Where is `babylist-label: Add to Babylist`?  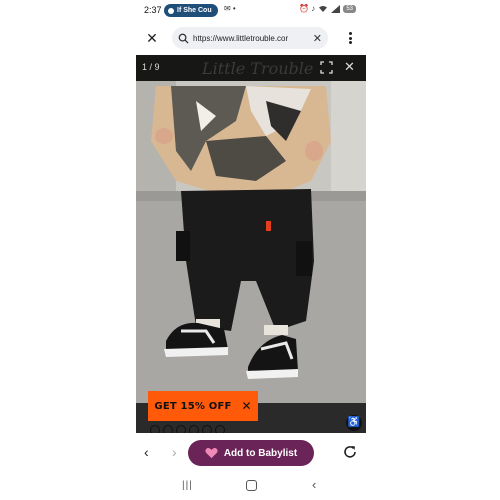 babylist-label: Add to Babylist is located at coordinates (260, 453).